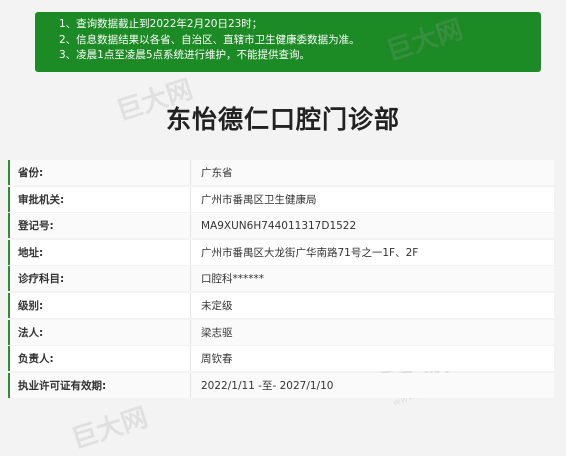  Describe the element at coordinates (281, 305) in the screenshot. I see `info-row-level: 级别: 未定级` at that location.